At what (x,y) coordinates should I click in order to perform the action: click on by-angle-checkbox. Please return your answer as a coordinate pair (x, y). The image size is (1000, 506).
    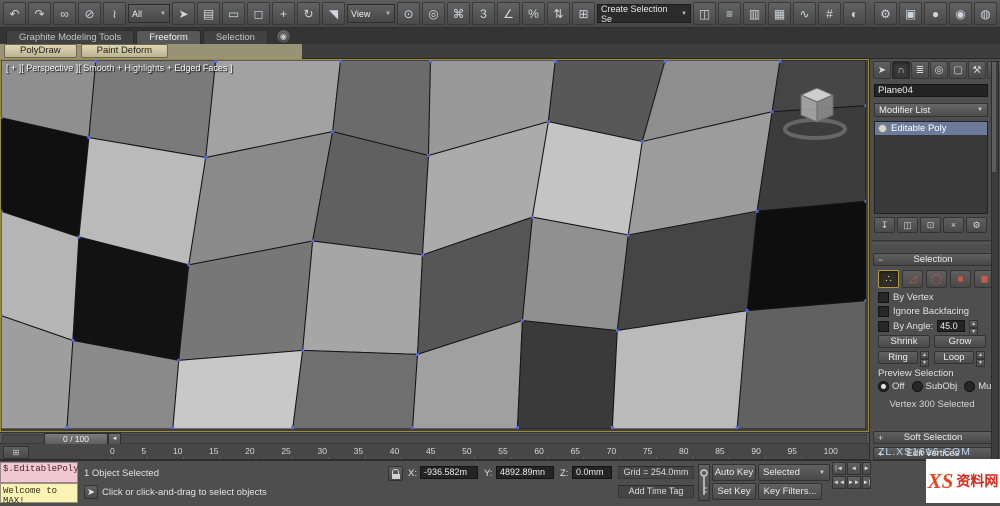
    Looking at the image, I should click on (883, 326).